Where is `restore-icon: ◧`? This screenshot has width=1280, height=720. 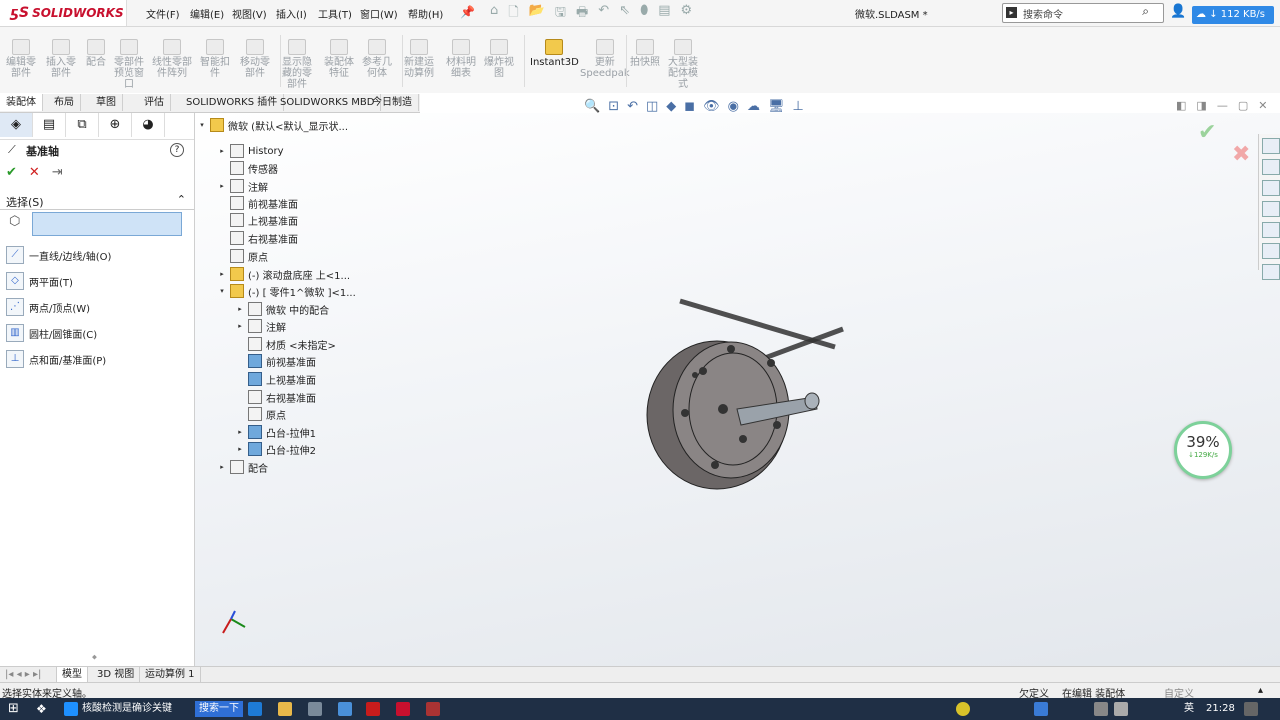
restore-icon: ◧ is located at coordinates (1181, 105).